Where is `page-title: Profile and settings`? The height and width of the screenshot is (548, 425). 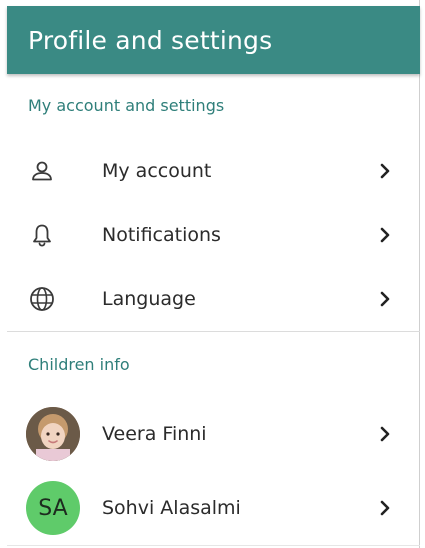
page-title: Profile and settings is located at coordinates (150, 40).